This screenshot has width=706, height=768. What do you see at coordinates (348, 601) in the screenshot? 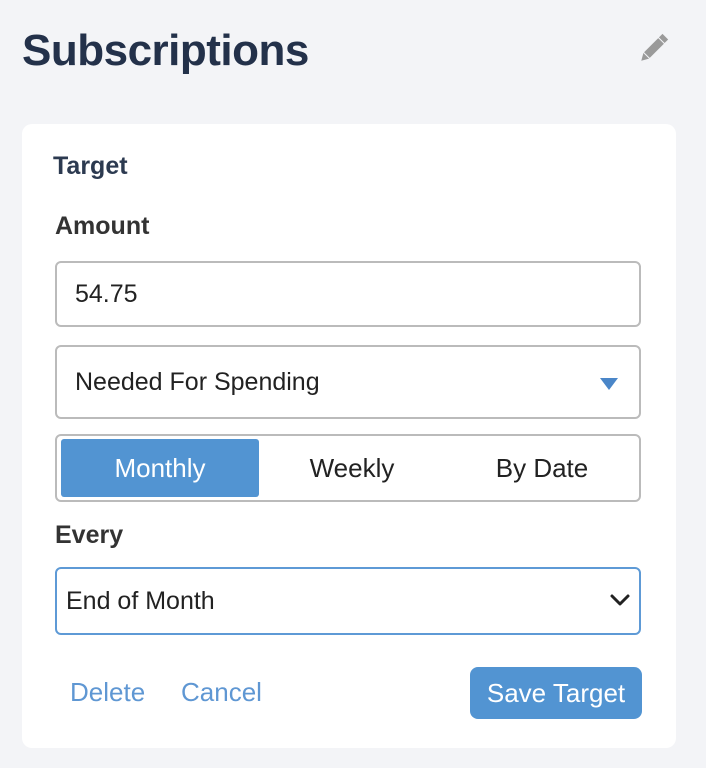
I see `every-dropdown: End of Month` at bounding box center [348, 601].